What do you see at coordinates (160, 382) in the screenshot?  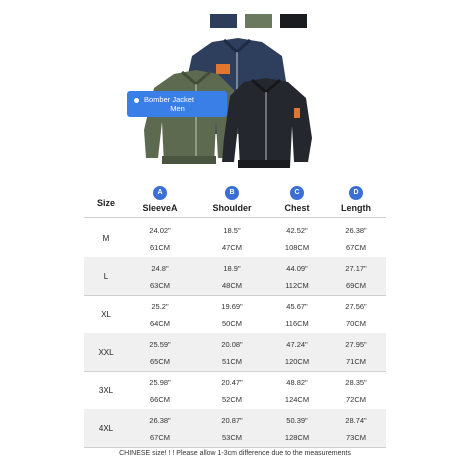 I see `inch-value: 25.98"` at bounding box center [160, 382].